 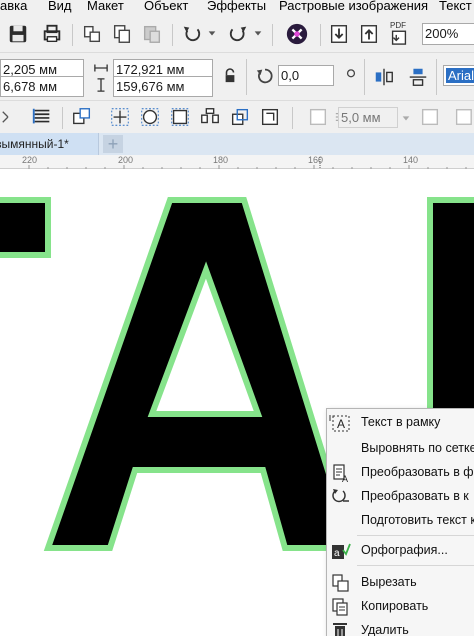 I want to click on document-tab-bar: зымянный-1* +, so click(x=237, y=144).